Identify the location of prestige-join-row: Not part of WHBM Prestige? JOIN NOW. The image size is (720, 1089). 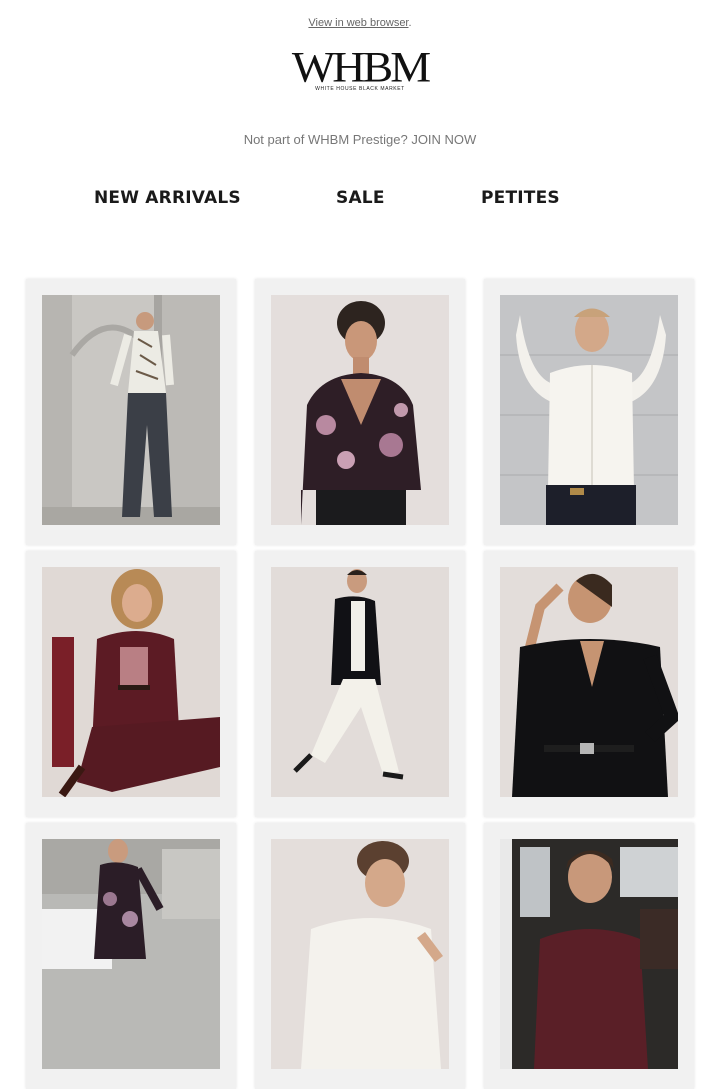
(360, 139).